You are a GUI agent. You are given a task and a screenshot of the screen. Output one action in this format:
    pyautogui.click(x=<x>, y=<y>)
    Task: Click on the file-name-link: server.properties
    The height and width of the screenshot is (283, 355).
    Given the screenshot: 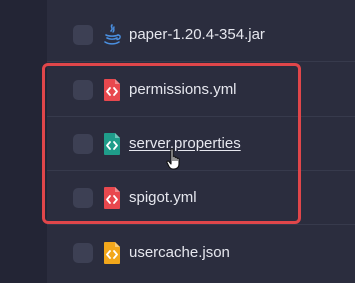 What is the action you would take?
    pyautogui.click(x=185, y=144)
    